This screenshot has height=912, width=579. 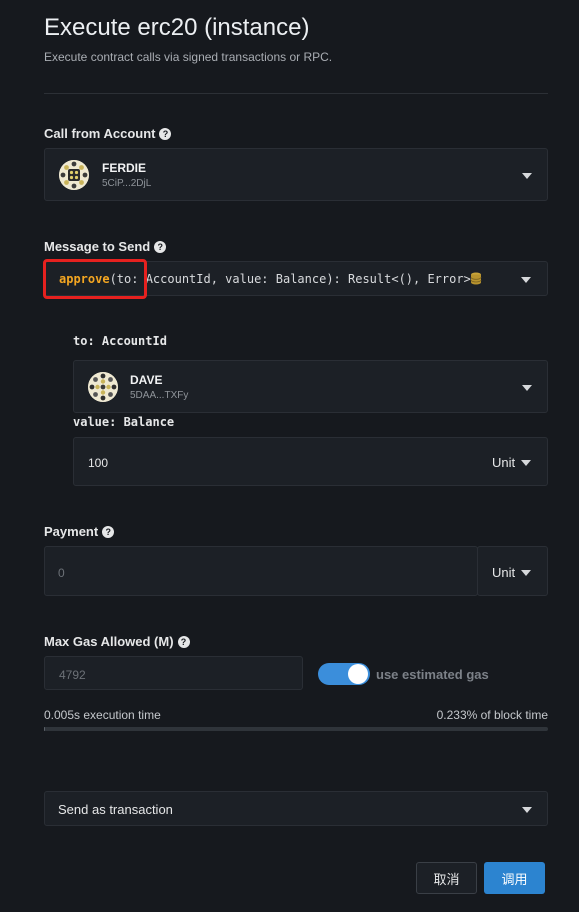 I want to click on arg-value-input: 100 Unit, so click(x=310, y=461).